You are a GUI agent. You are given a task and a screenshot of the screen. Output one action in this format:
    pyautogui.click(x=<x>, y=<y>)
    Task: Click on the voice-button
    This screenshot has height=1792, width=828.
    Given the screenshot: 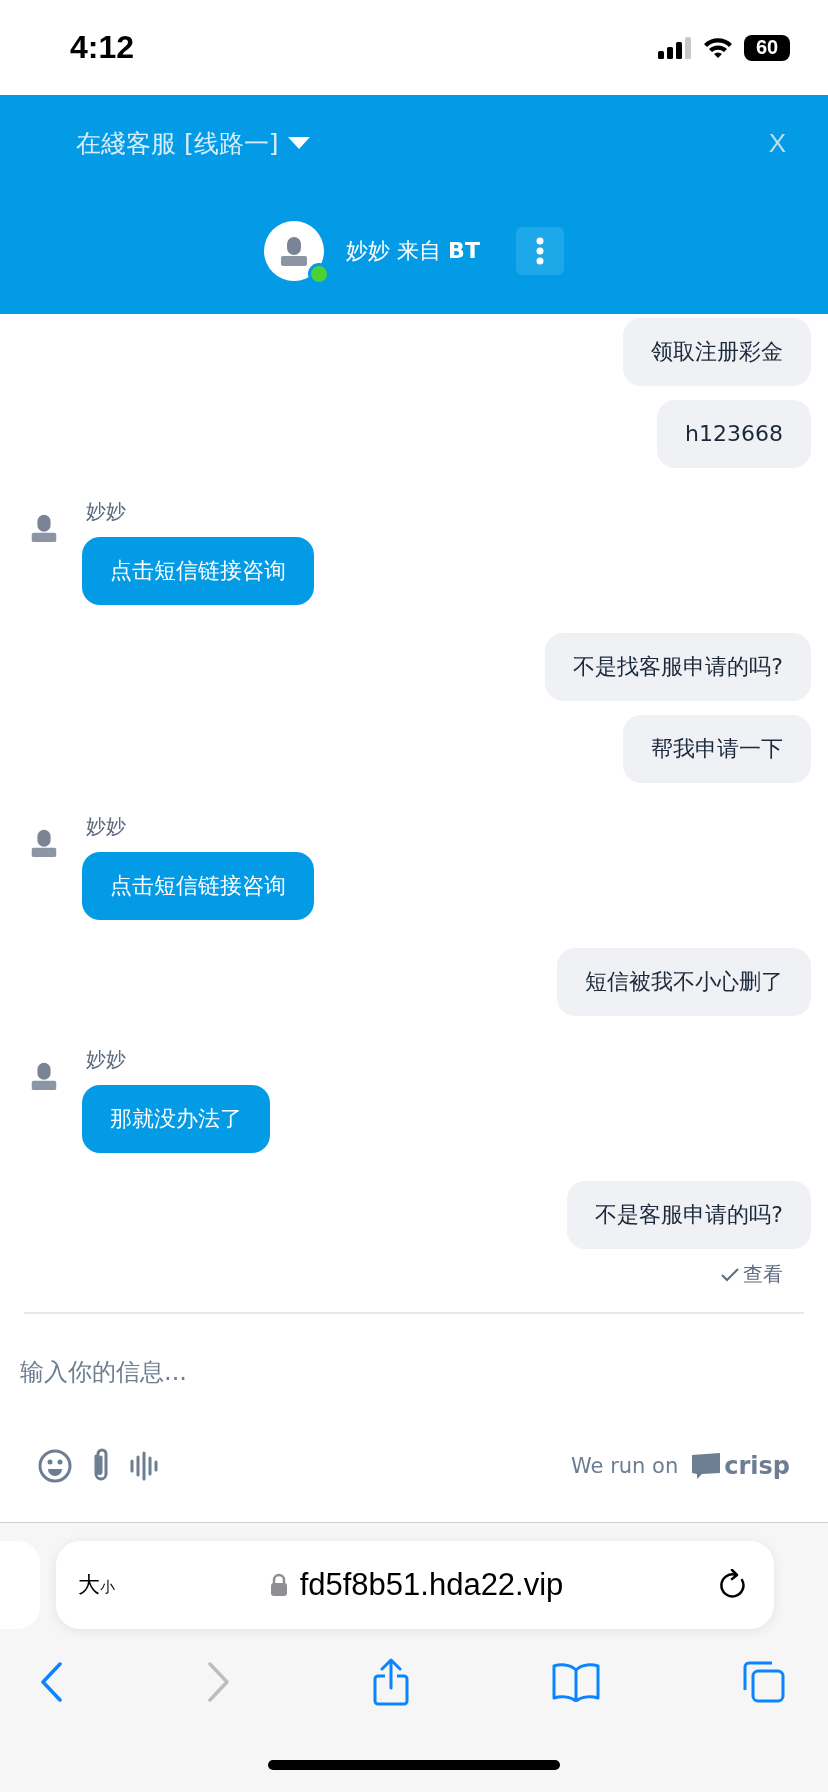 What is the action you would take?
    pyautogui.click(x=145, y=1466)
    